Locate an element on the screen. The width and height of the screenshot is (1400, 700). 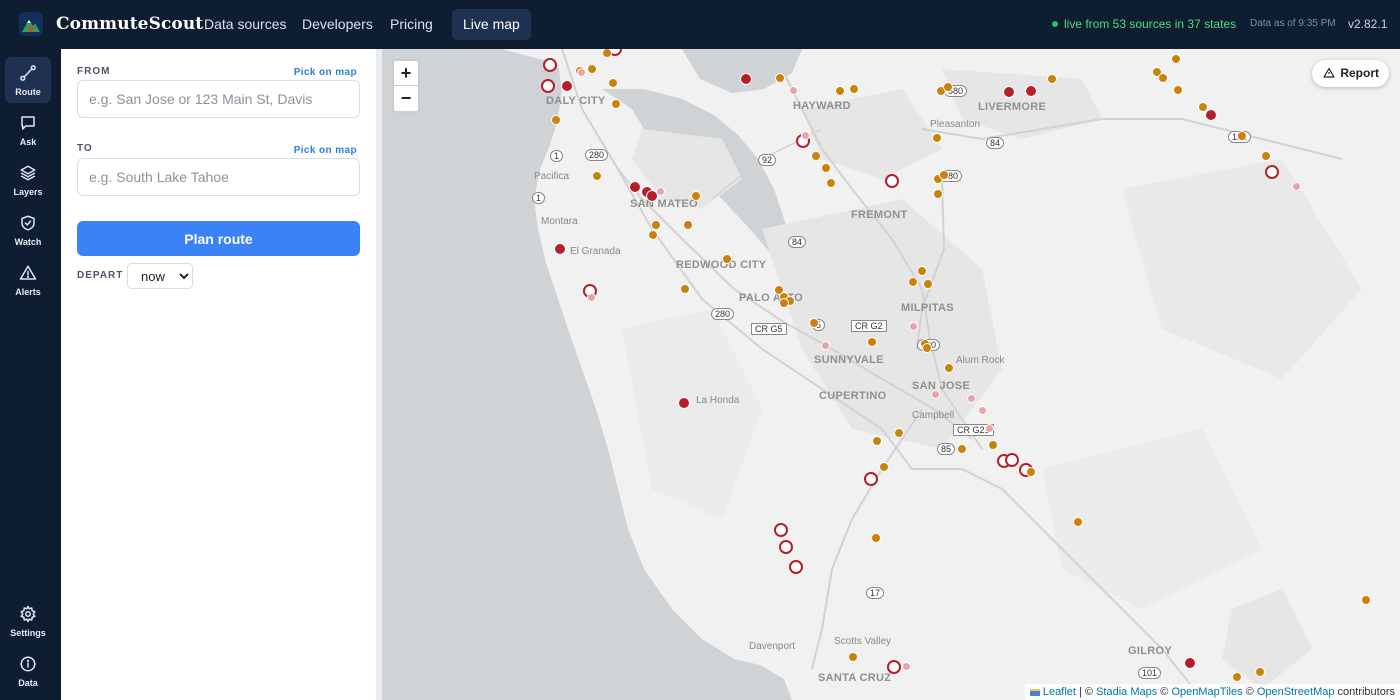
rail-layers: Layers is located at coordinates (28, 180).